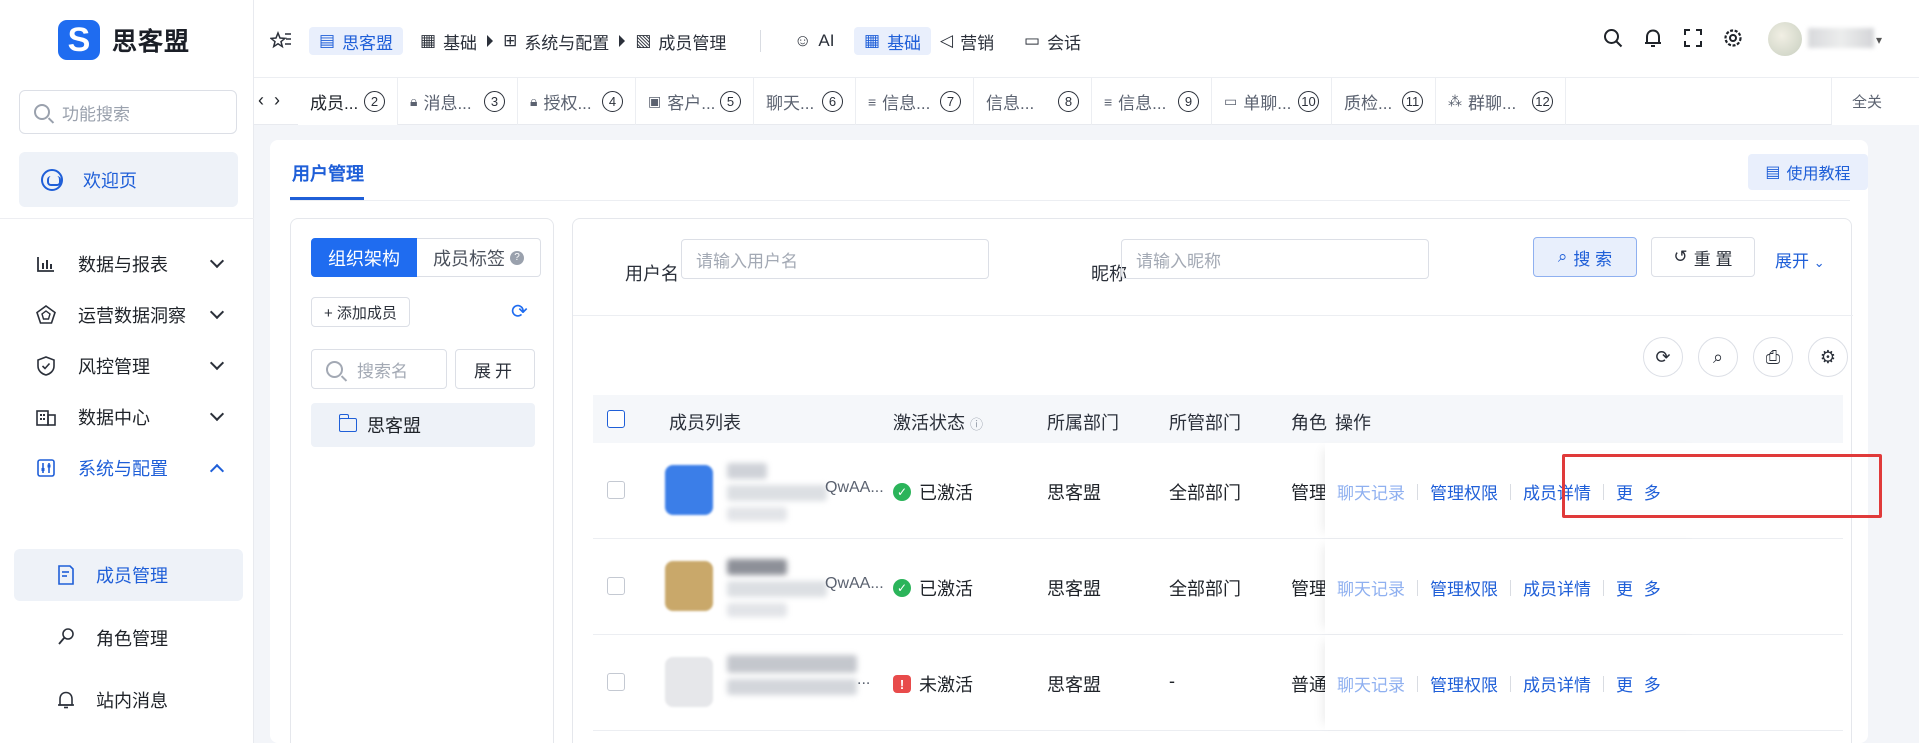 Image resolution: width=1919 pixels, height=743 pixels. What do you see at coordinates (814, 41) in the screenshot?
I see `module-ai: ☺ AI` at bounding box center [814, 41].